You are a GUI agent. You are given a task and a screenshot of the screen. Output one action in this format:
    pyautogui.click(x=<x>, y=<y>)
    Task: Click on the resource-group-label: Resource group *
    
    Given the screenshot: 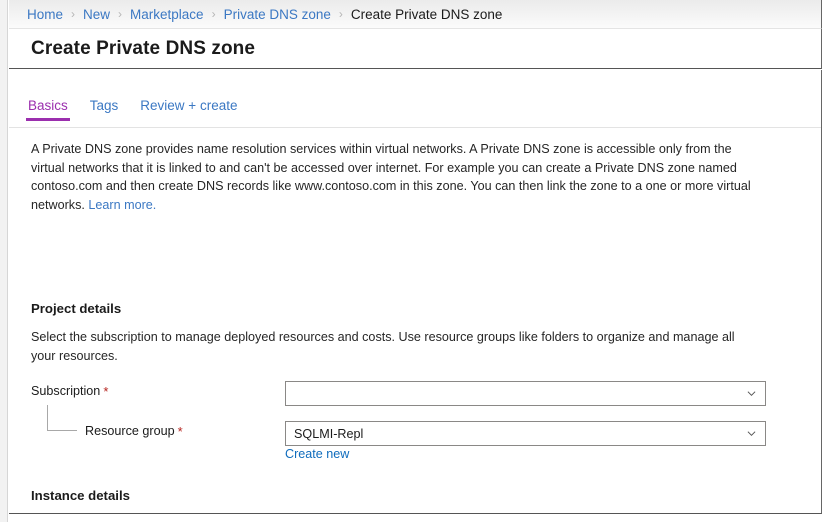 What is the action you would take?
    pyautogui.click(x=134, y=431)
    